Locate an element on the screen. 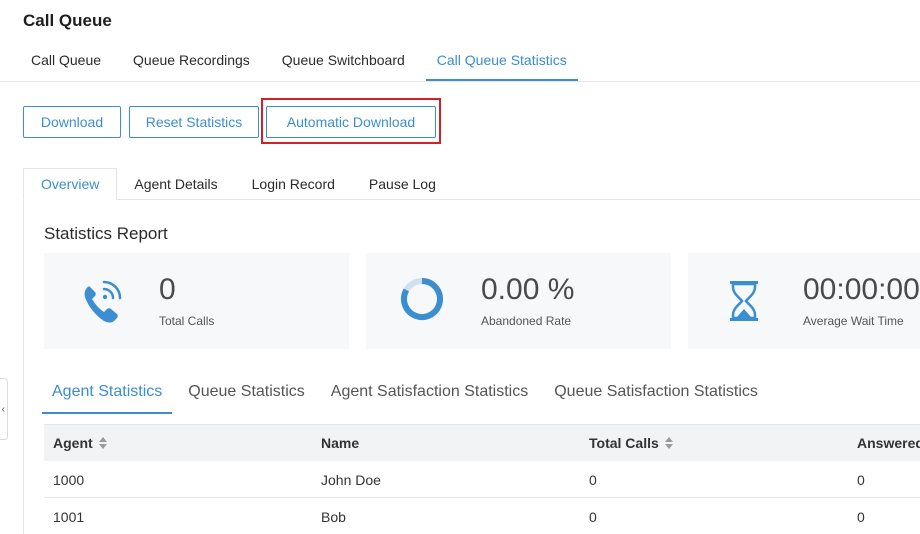 The width and height of the screenshot is (920, 534). cell-agent: 1001 is located at coordinates (69, 517).